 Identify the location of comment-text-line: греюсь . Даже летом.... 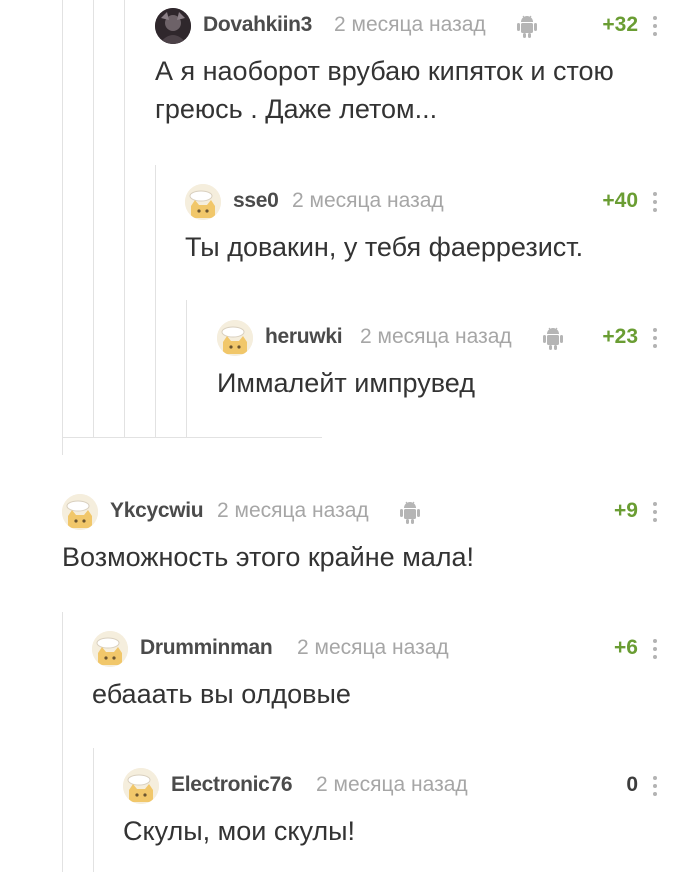
(296, 109).